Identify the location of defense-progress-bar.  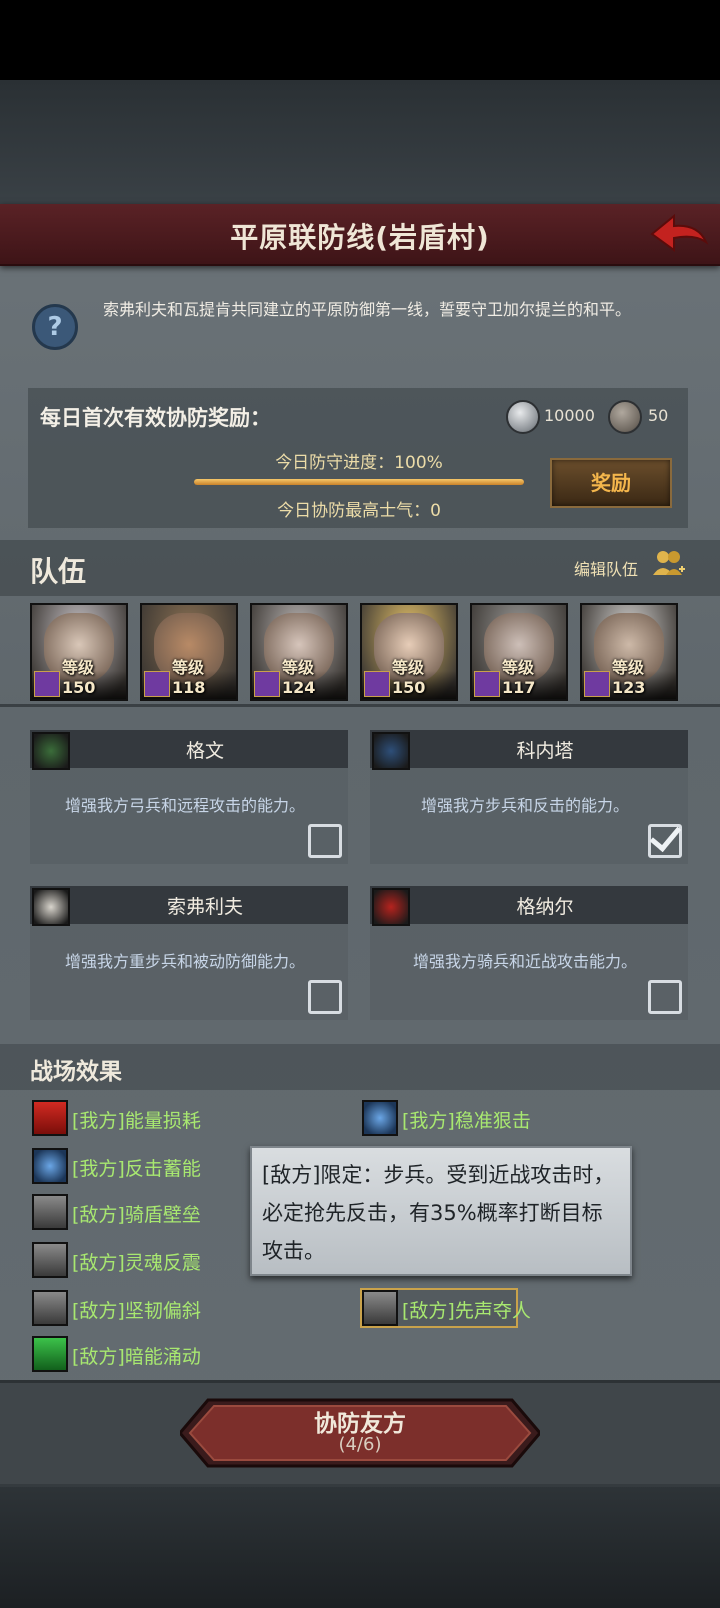
(359, 482).